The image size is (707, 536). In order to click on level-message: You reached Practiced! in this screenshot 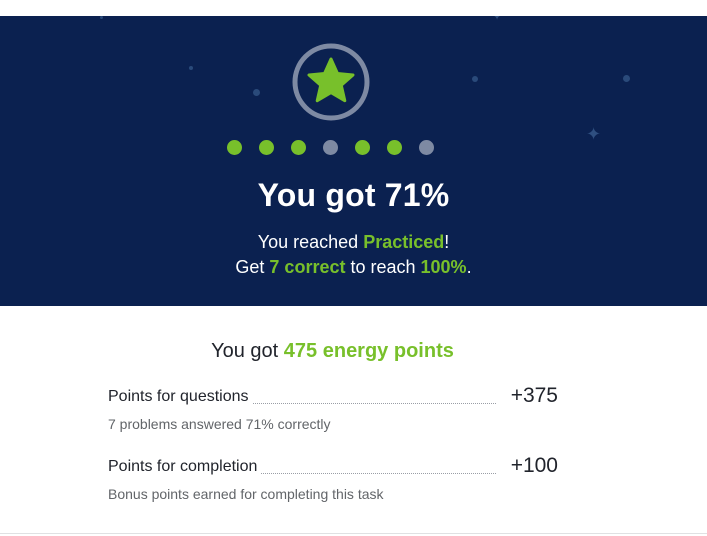, I will do `click(353, 242)`.